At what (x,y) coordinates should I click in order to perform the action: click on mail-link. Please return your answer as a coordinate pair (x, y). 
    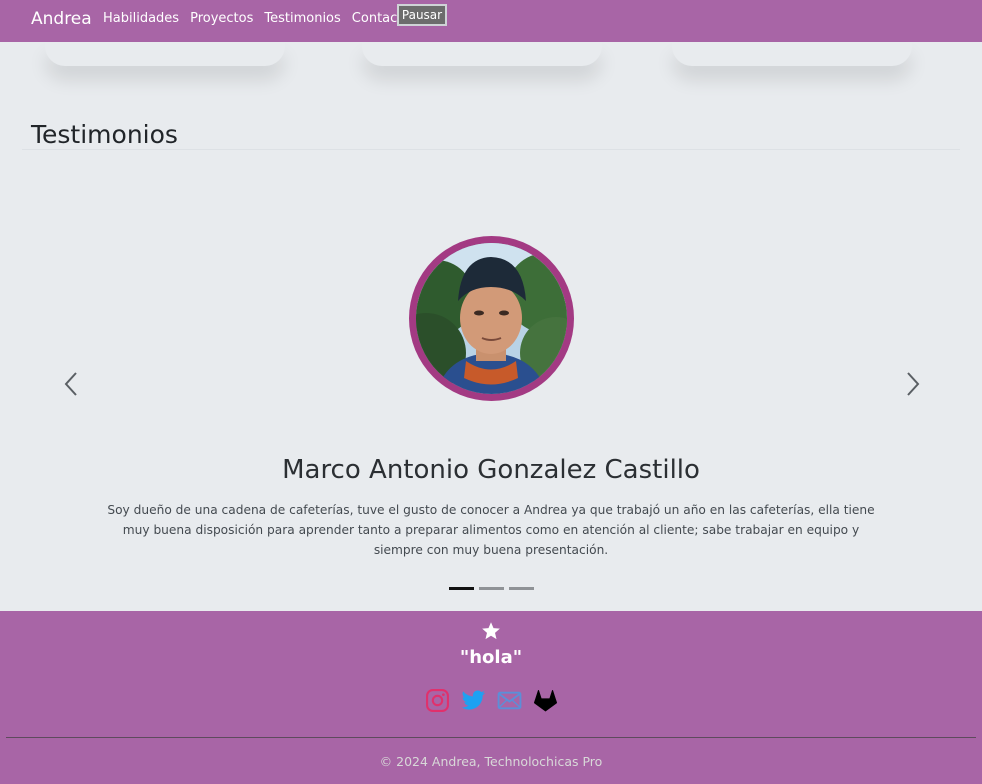
    Looking at the image, I should click on (509, 700).